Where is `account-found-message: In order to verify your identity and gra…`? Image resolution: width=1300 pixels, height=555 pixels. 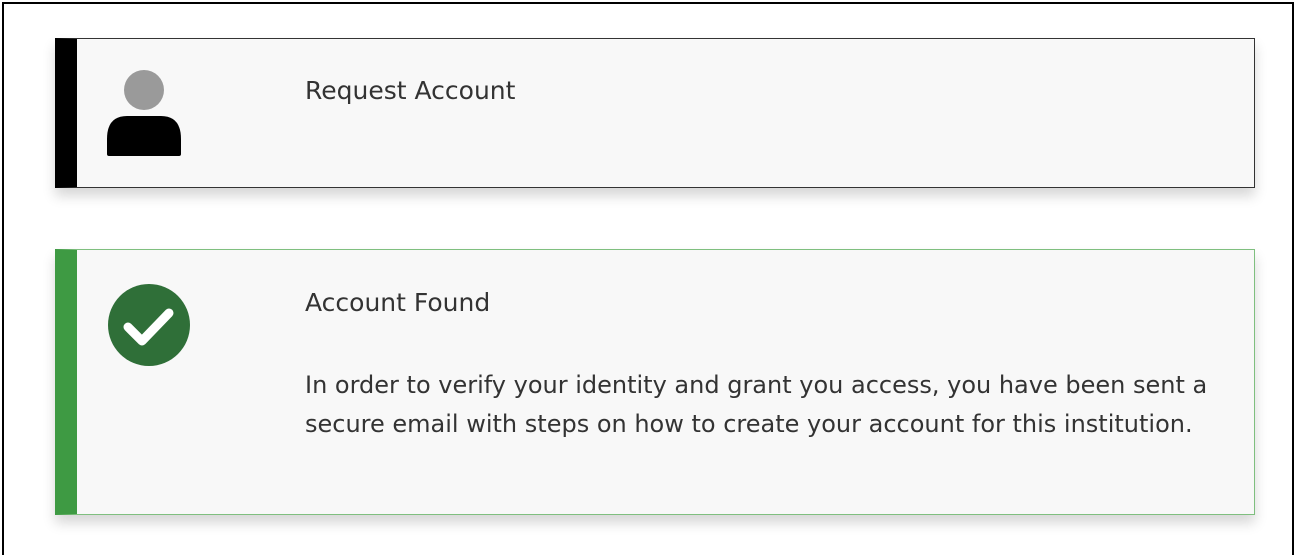 account-found-message: In order to verify your identity and gra… is located at coordinates (756, 404).